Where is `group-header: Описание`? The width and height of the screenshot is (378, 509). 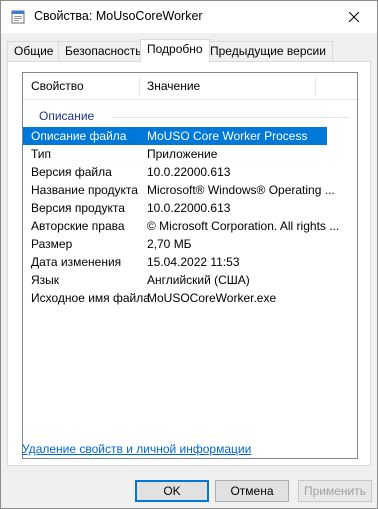 group-header: Описание is located at coordinates (190, 117).